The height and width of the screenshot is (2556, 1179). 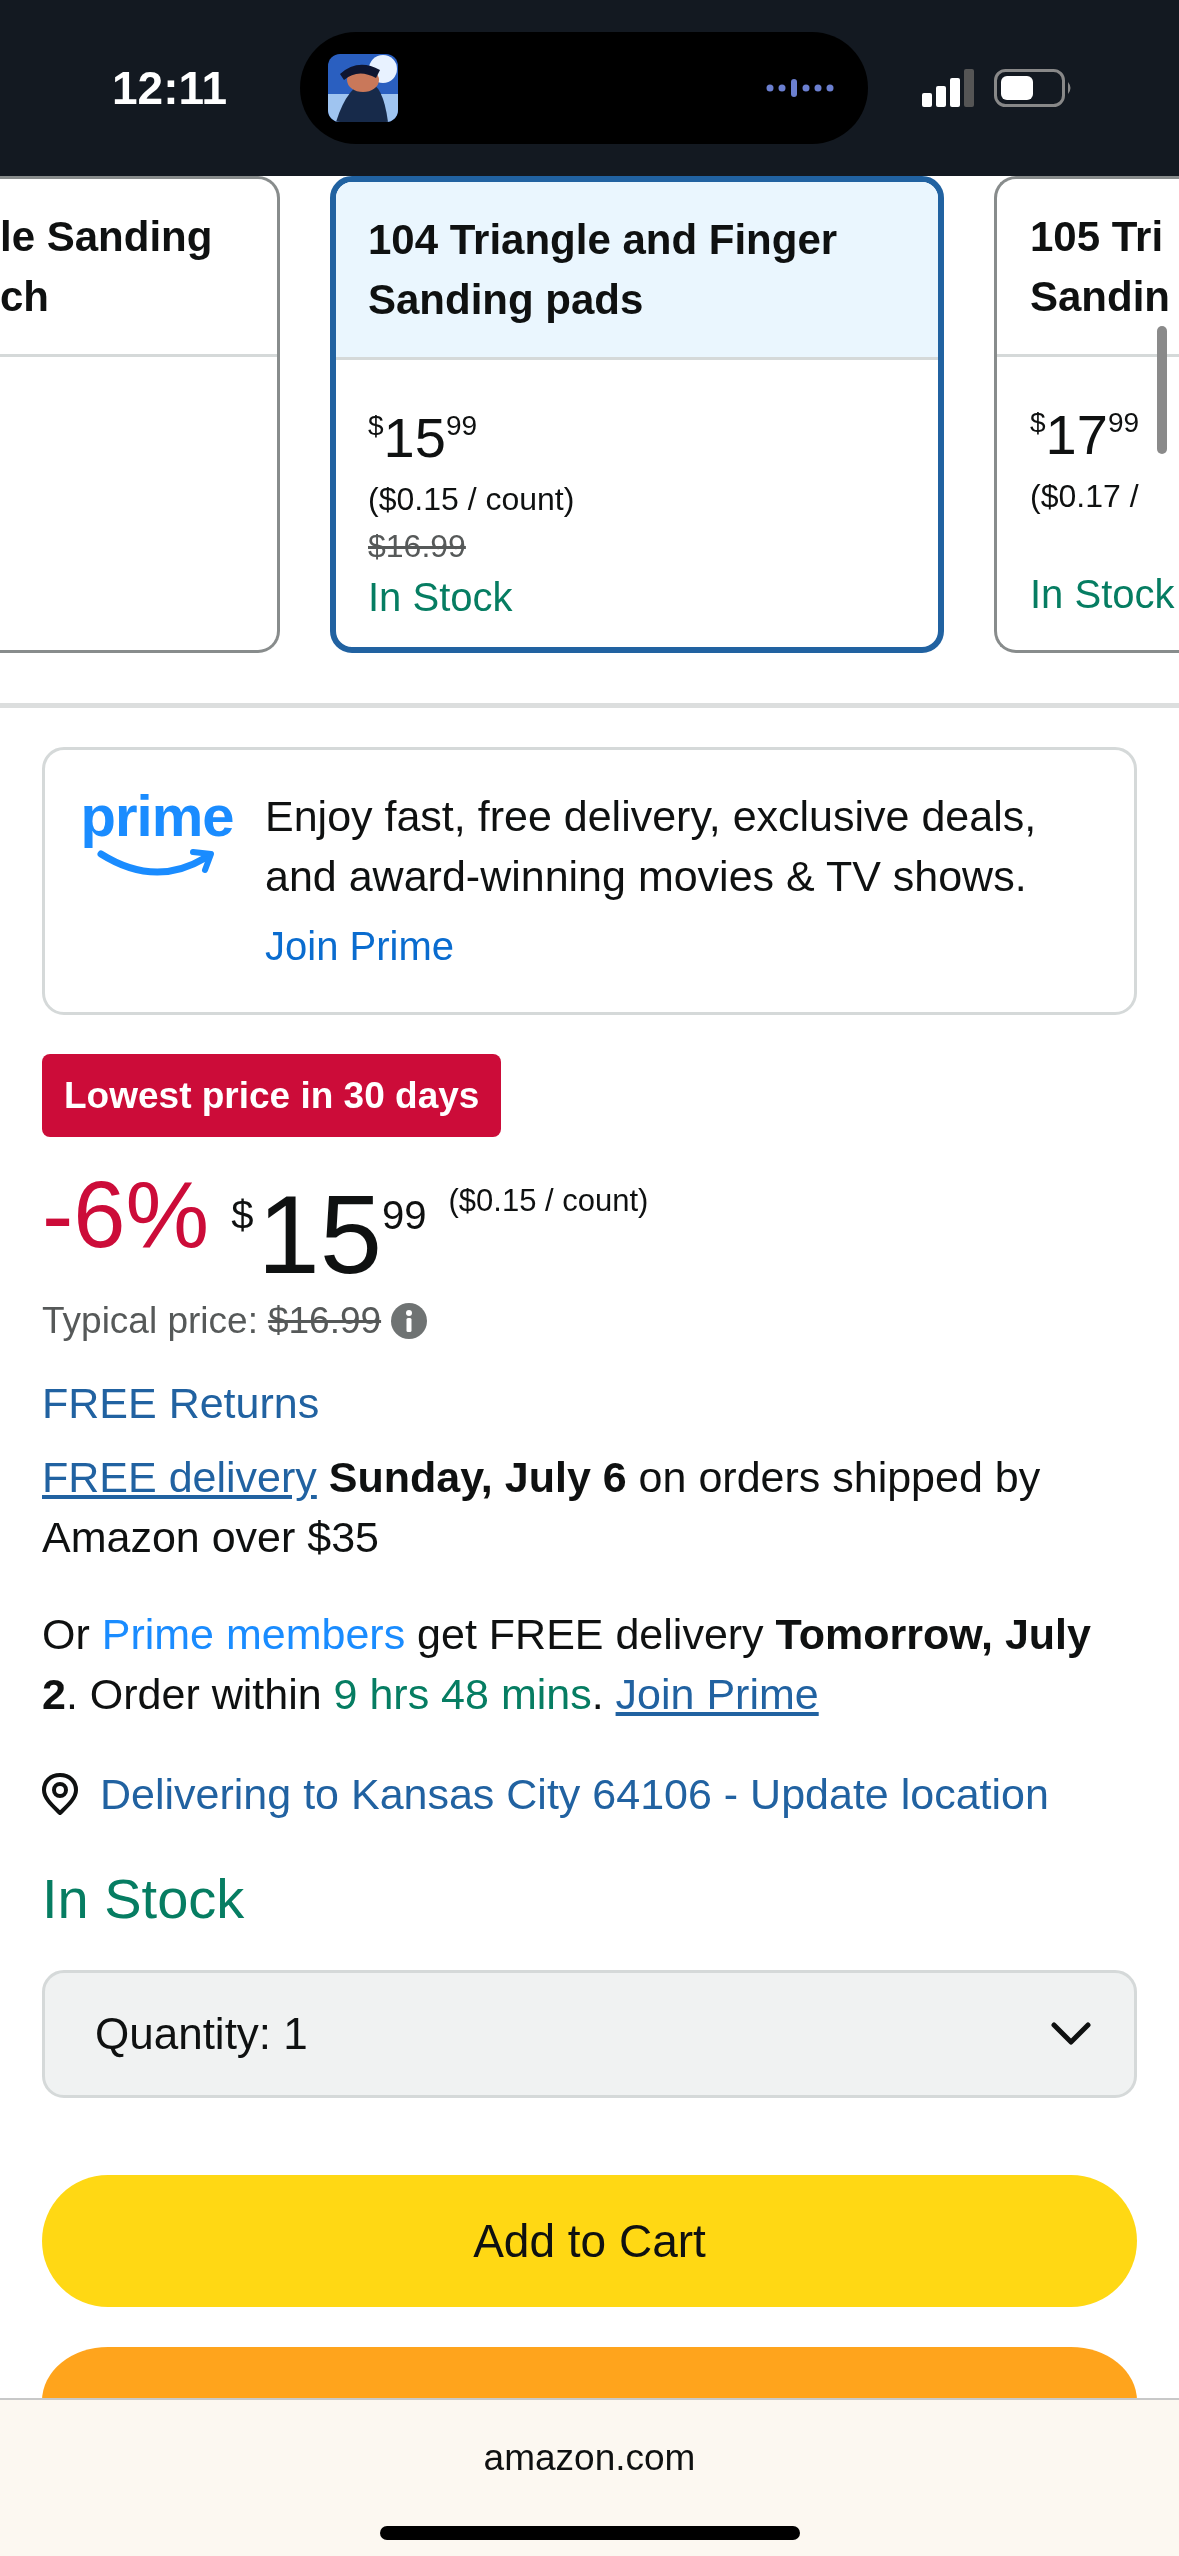 What do you see at coordinates (181, 1403) in the screenshot?
I see `free-returns-link: FREE Returns` at bounding box center [181, 1403].